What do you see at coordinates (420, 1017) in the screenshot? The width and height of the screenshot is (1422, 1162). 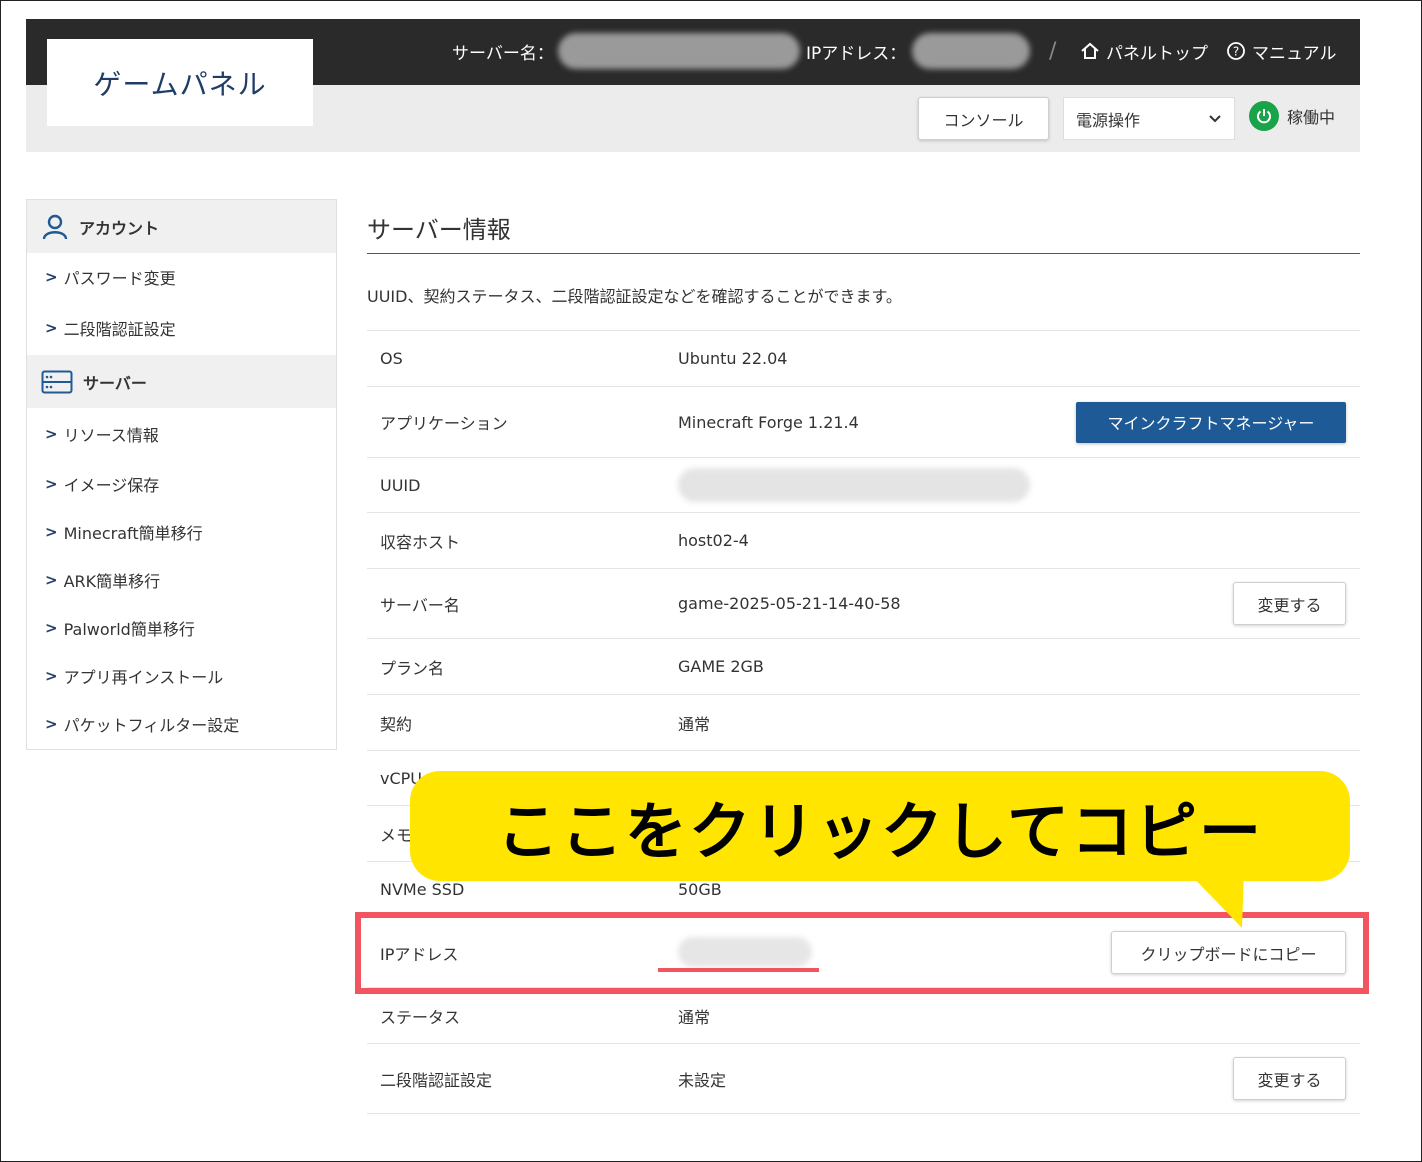 I see `row-key: ステータス` at bounding box center [420, 1017].